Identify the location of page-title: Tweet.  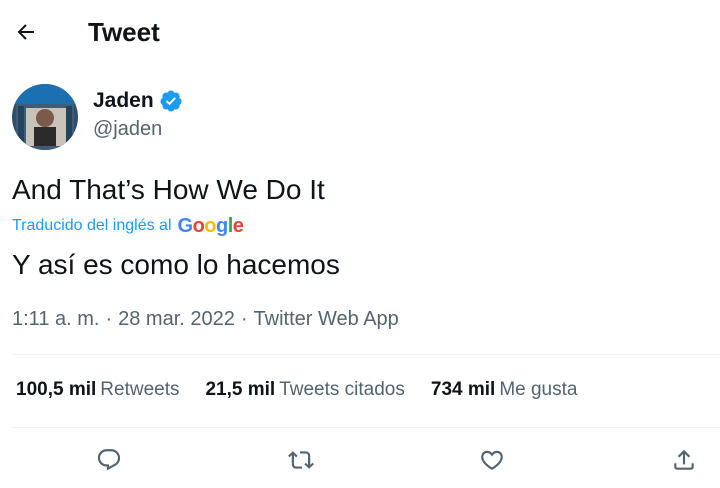
(124, 32).